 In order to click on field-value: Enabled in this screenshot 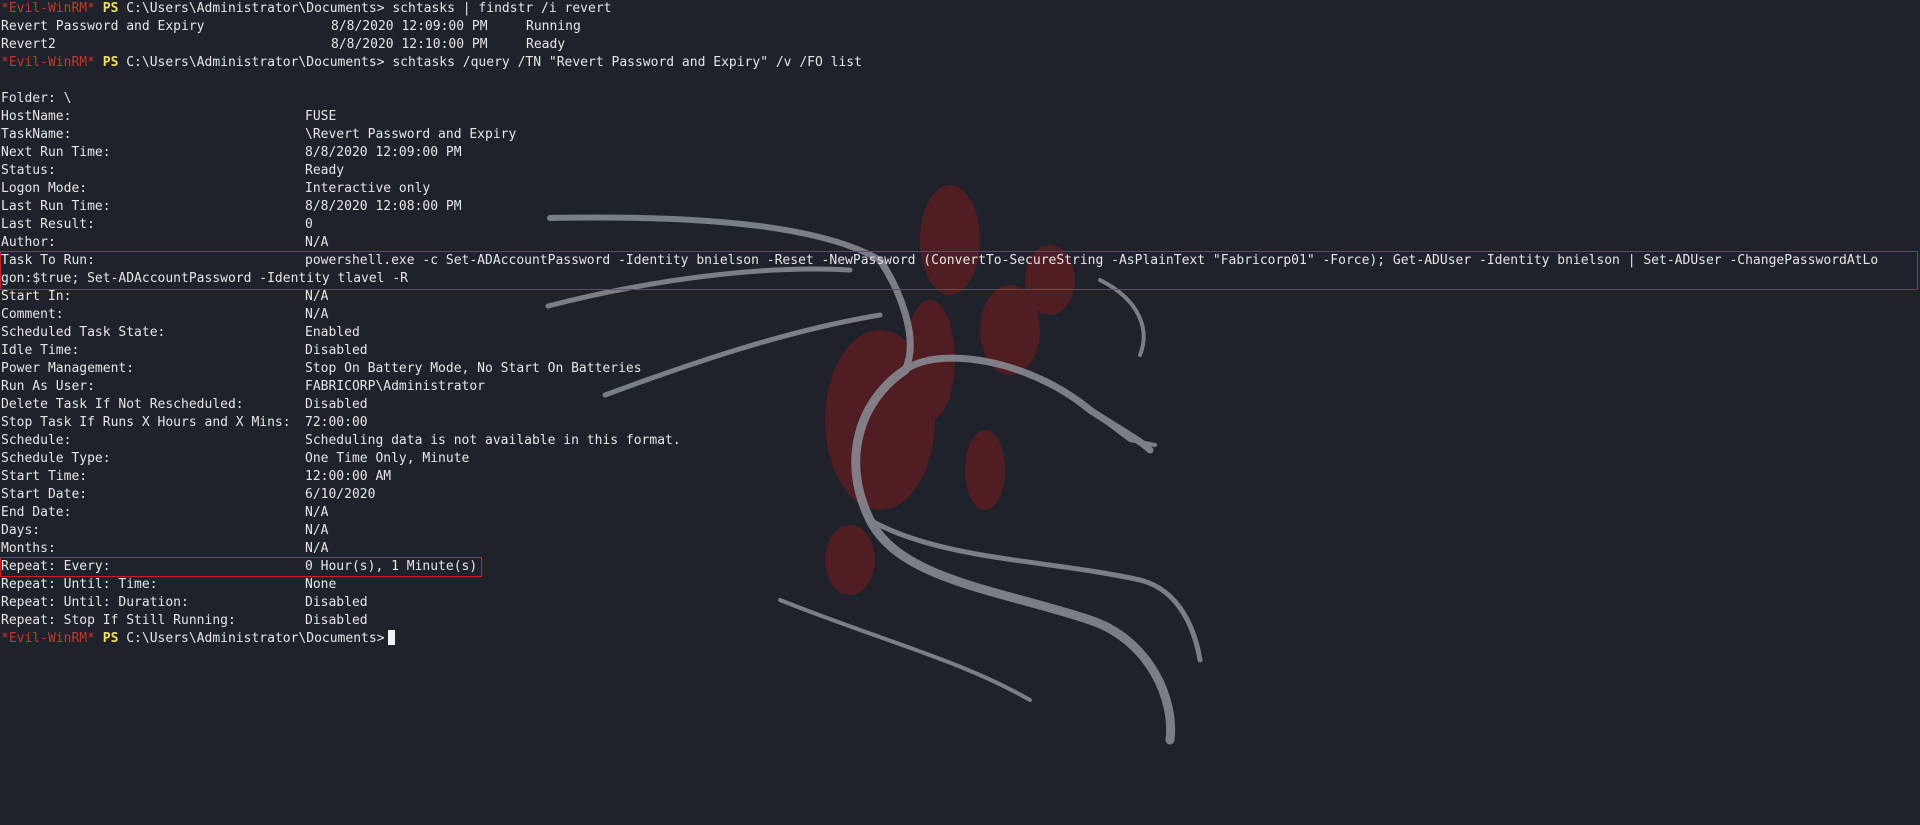, I will do `click(332, 332)`.